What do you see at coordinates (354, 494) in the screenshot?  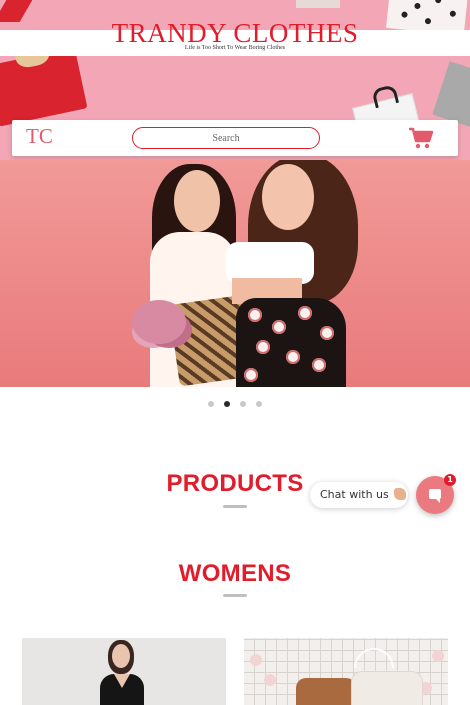 I see `chat-label: Chat with us` at bounding box center [354, 494].